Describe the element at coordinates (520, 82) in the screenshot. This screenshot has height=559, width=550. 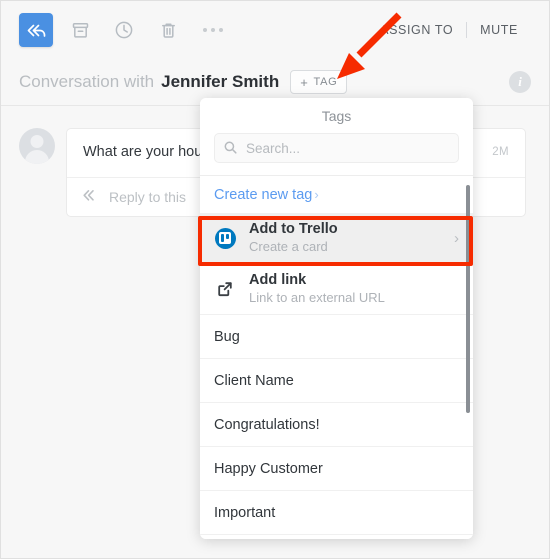
I see `info-icon: i` at that location.